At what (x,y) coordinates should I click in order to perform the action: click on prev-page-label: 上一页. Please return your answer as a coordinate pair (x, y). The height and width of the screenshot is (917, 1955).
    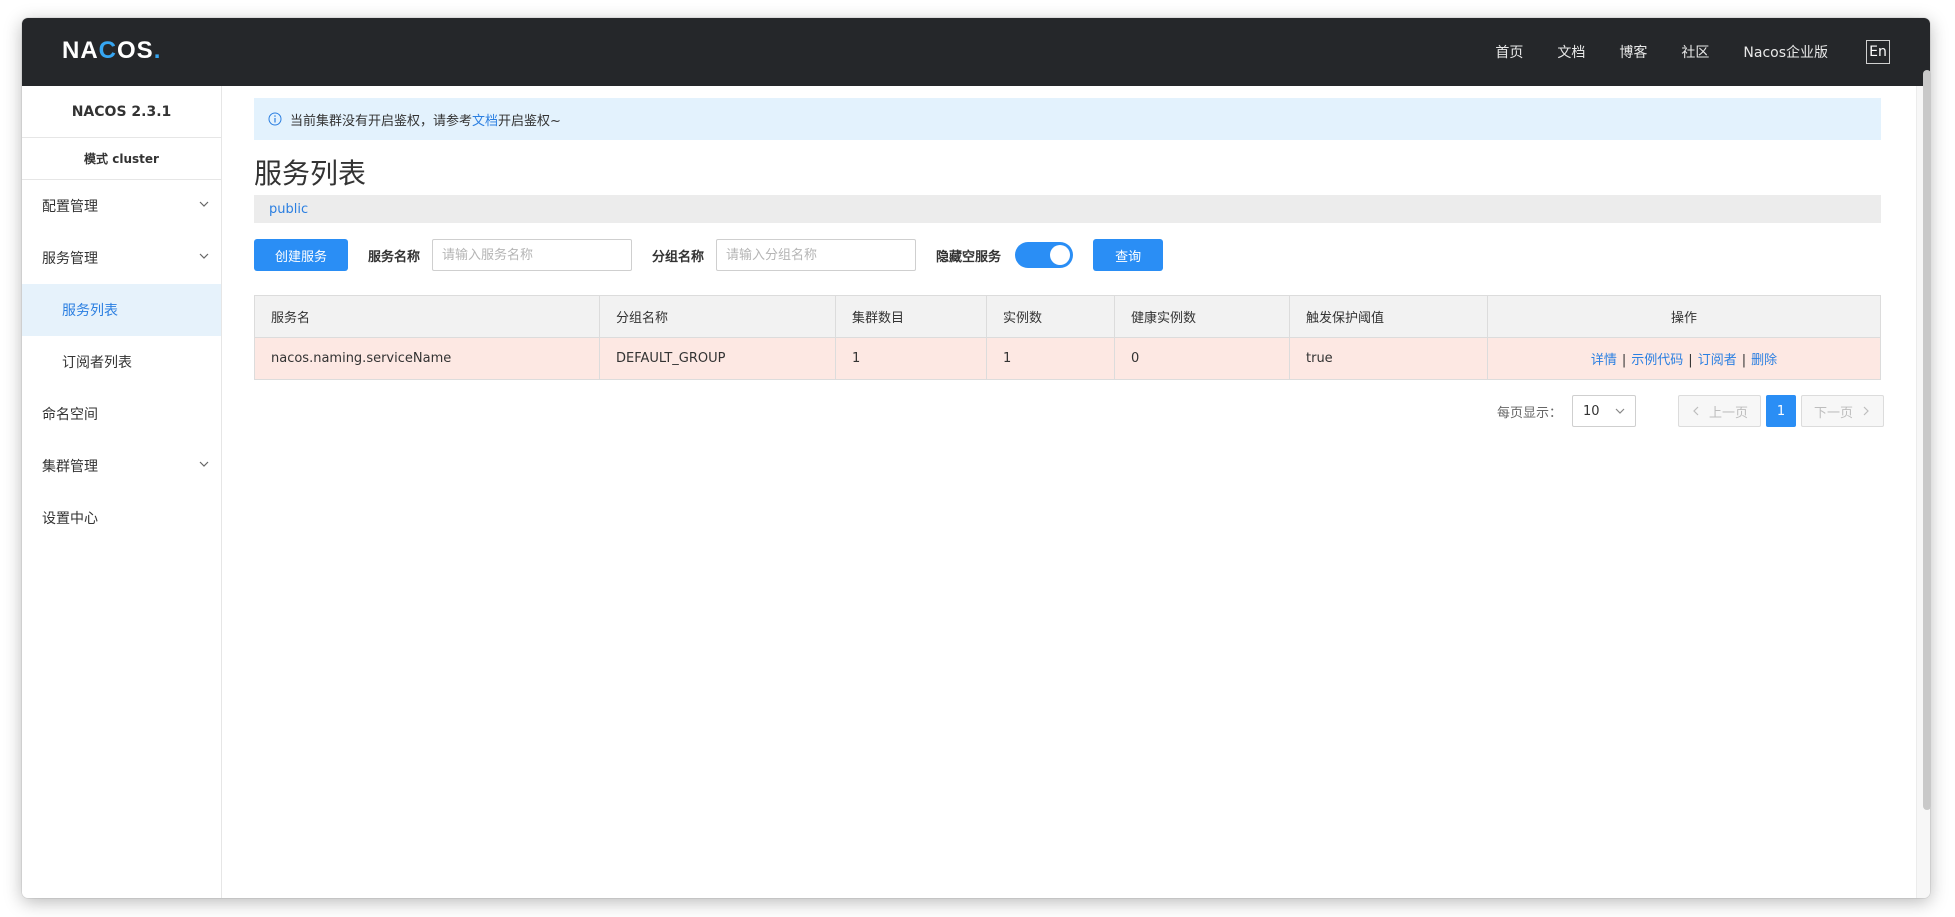
    Looking at the image, I should click on (1728, 413).